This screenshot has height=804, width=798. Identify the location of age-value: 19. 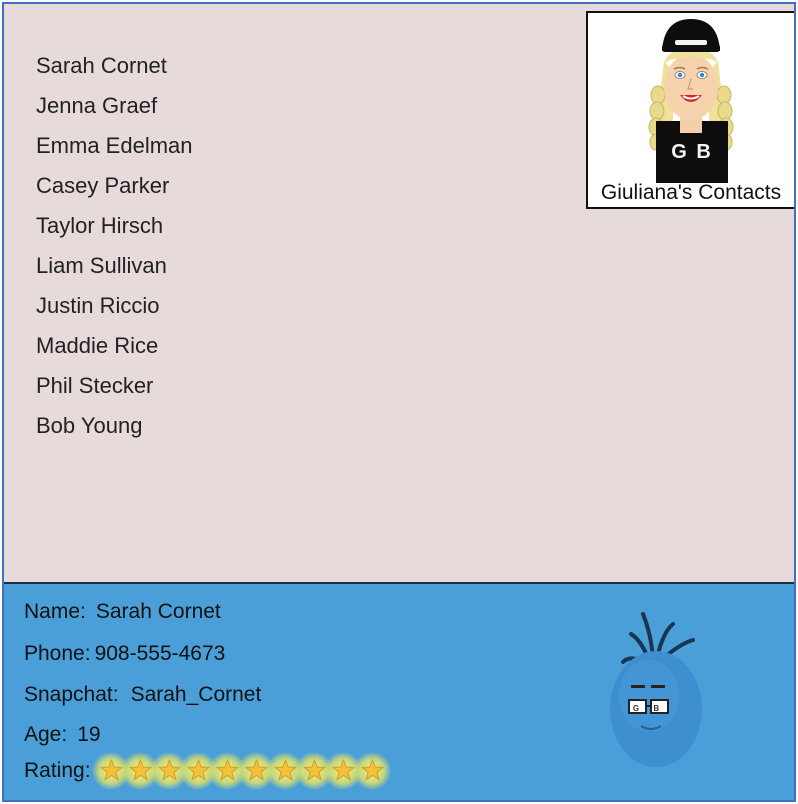
(89, 734).